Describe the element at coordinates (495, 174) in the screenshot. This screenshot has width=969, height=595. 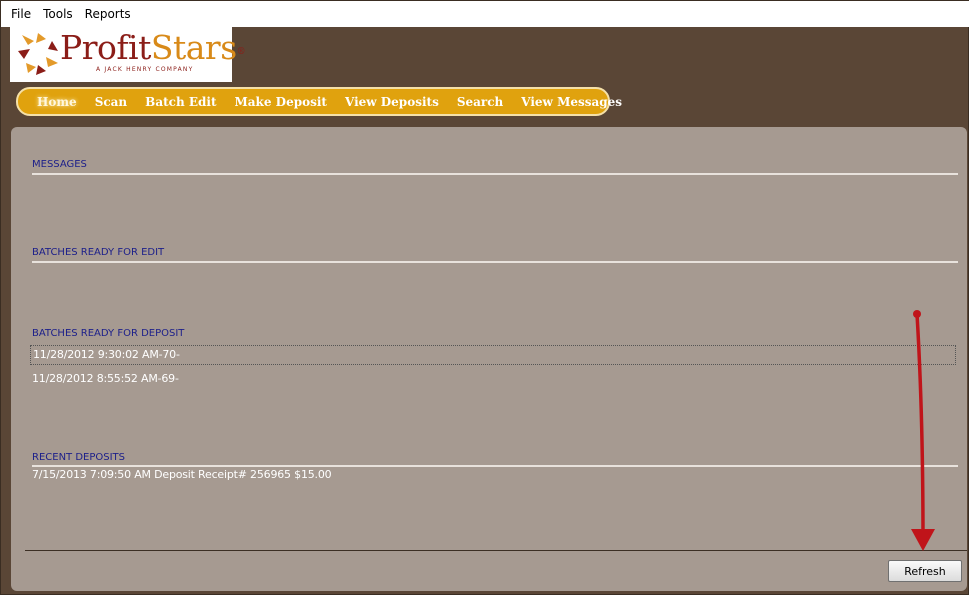
I see `messages-divider` at that location.